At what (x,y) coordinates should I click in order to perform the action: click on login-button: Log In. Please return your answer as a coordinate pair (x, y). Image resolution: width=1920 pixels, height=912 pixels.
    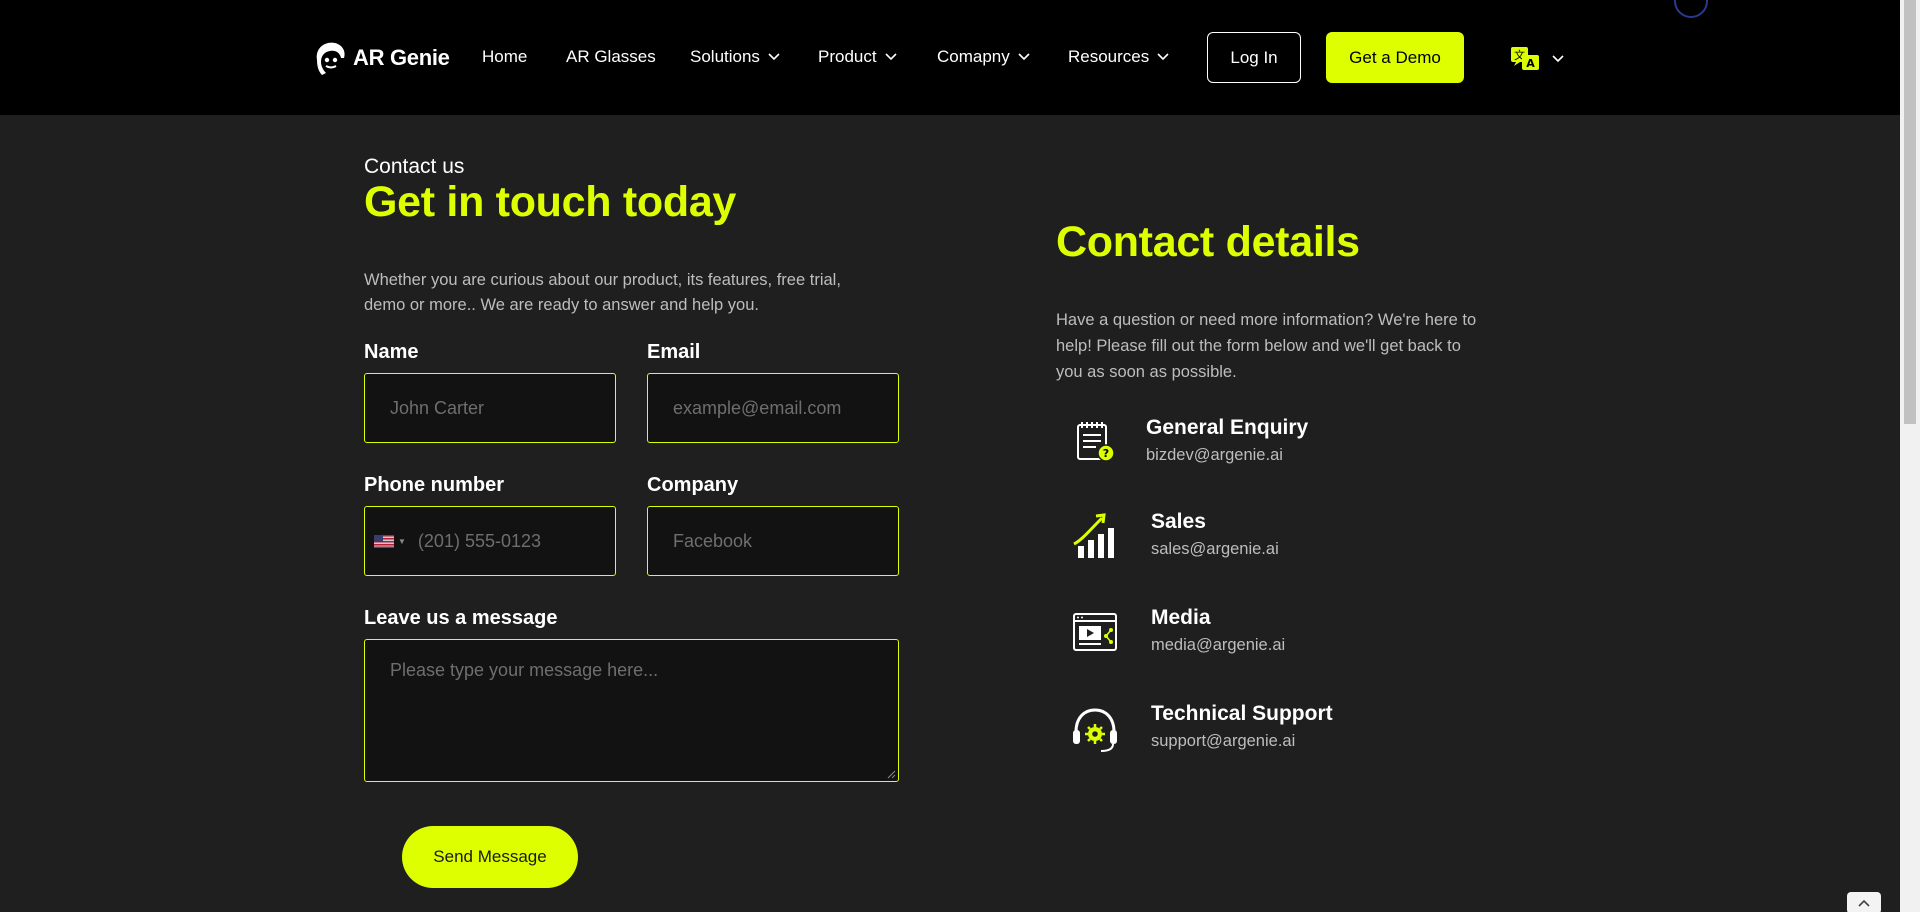
    Looking at the image, I should click on (1254, 57).